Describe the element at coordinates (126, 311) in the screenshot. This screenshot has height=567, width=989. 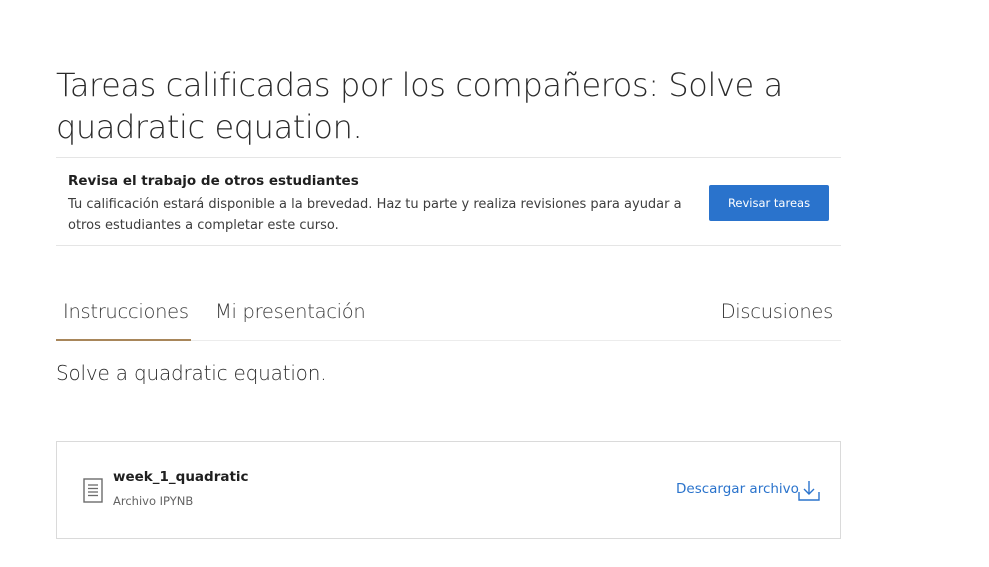
I see `tab-instrucciones: Instrucciones` at that location.